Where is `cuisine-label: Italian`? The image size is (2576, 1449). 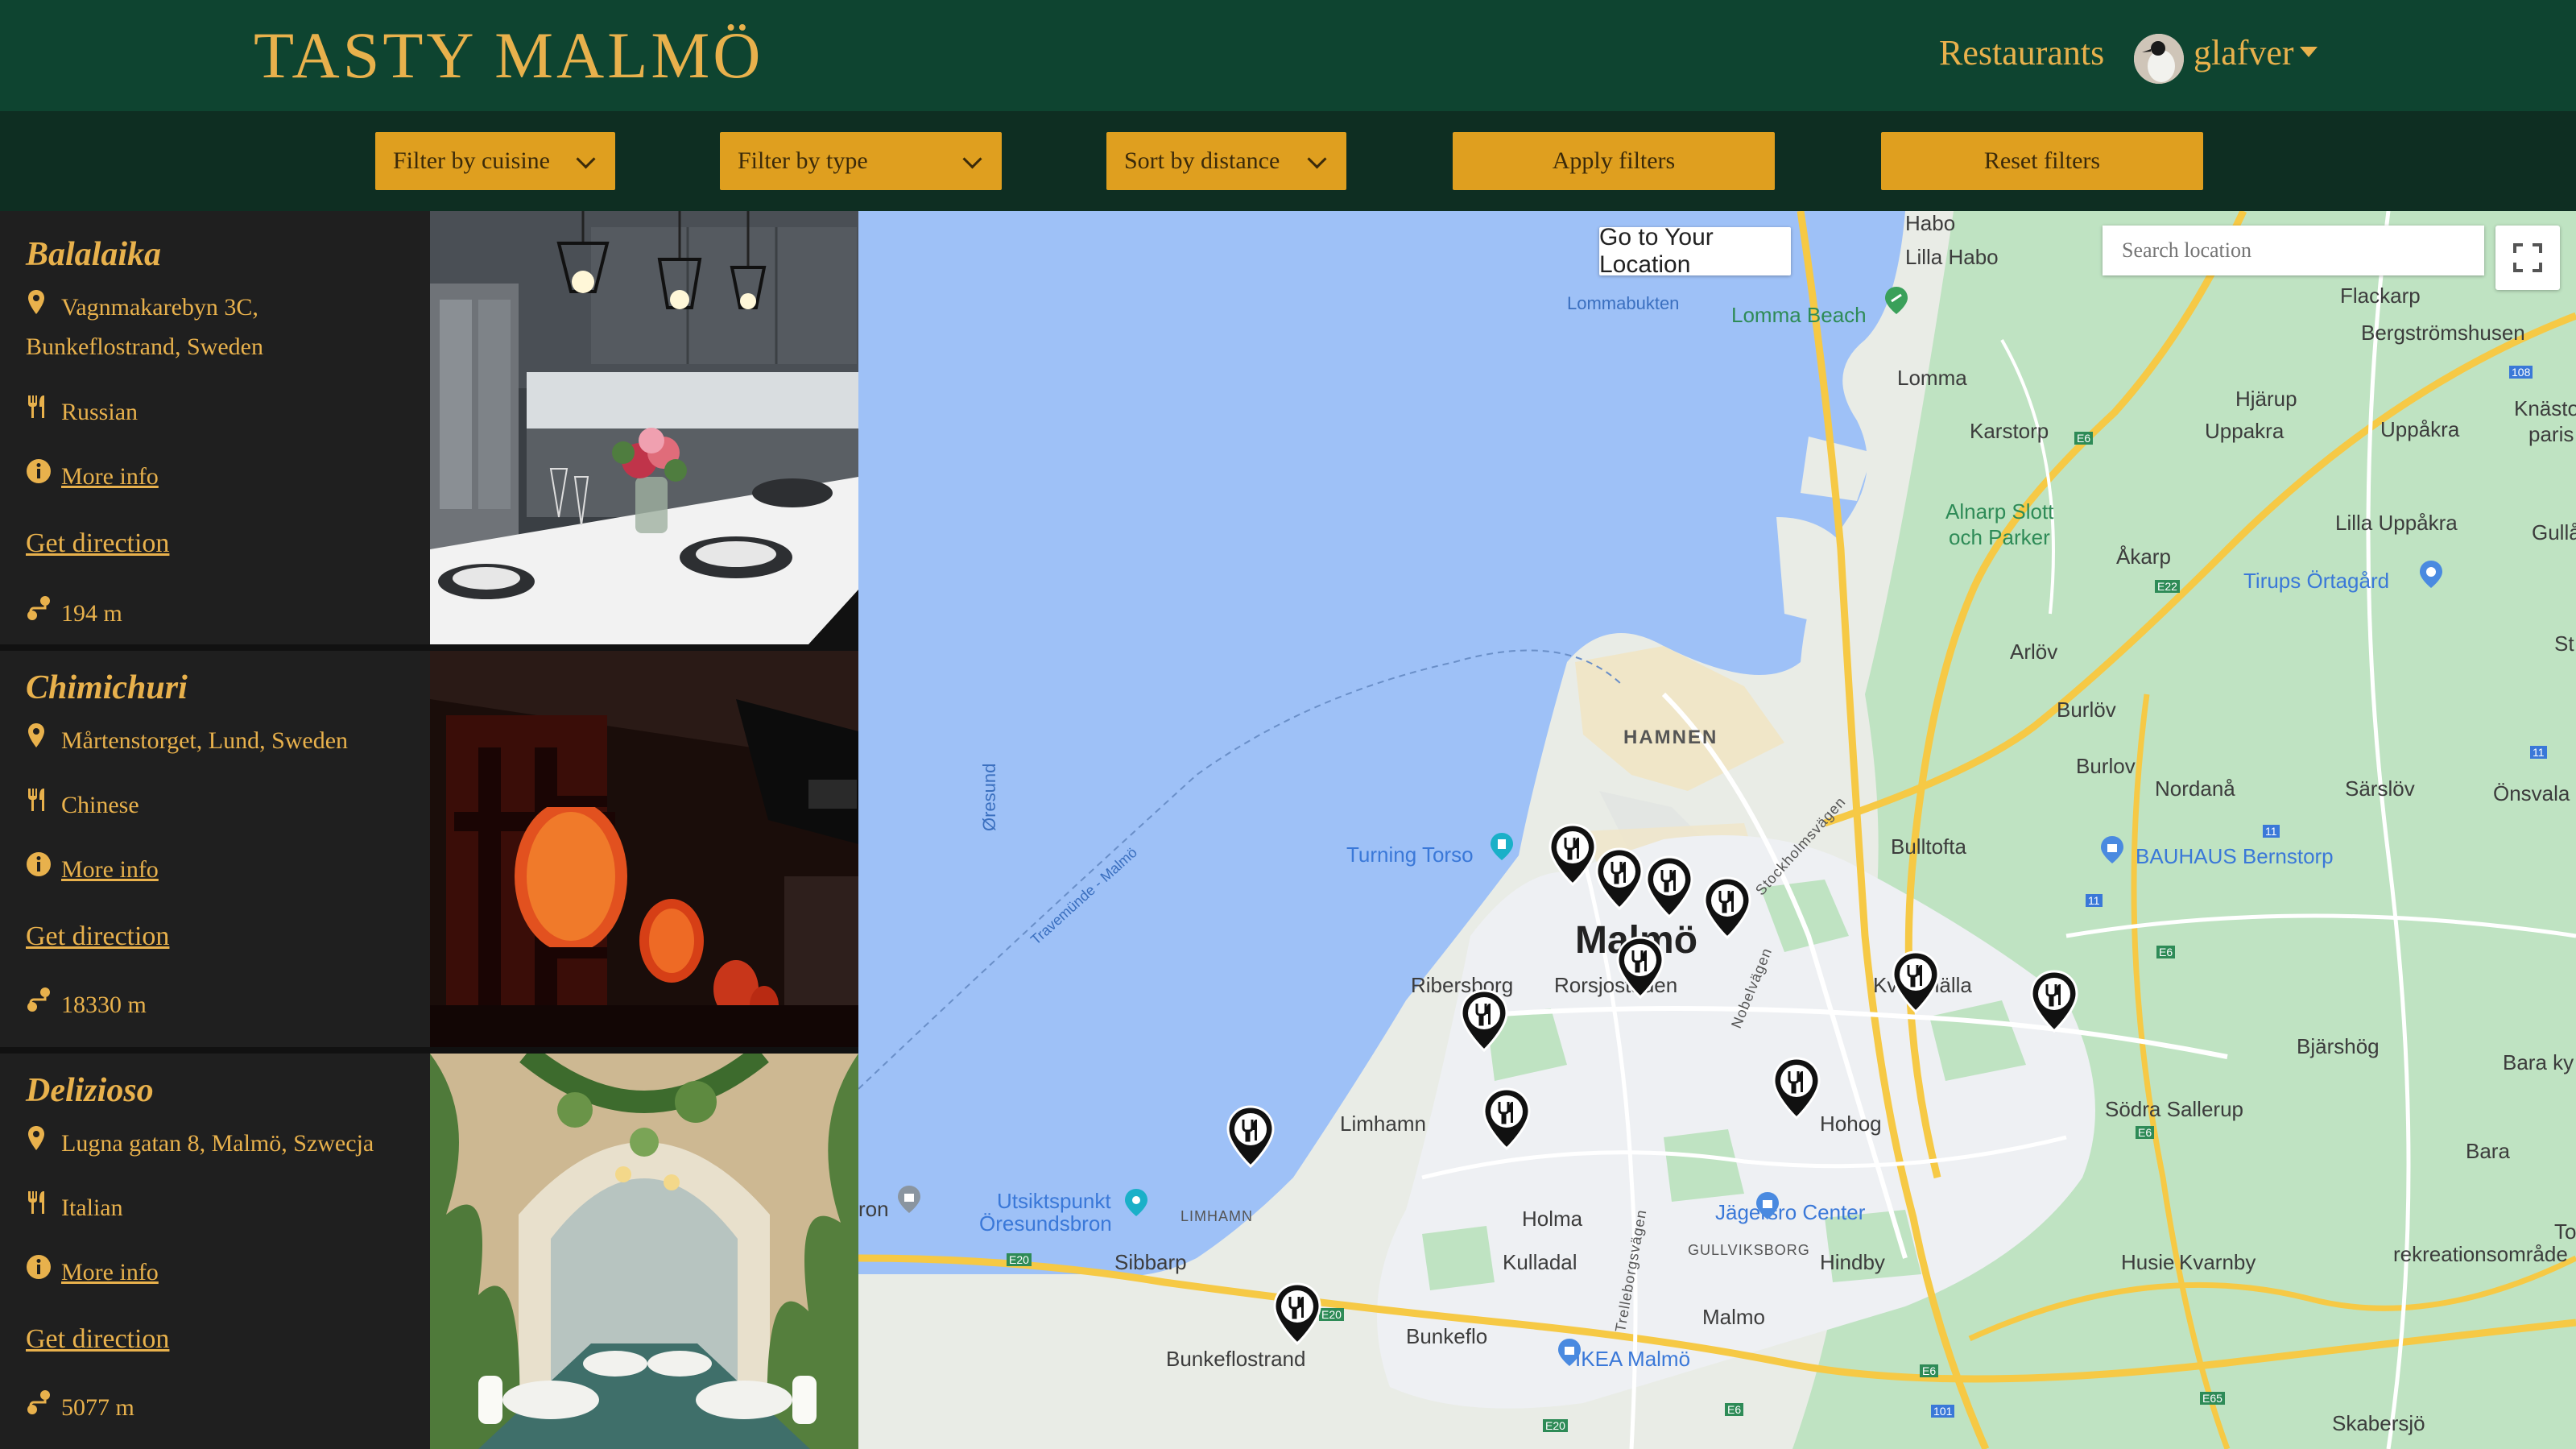 cuisine-label: Italian is located at coordinates (92, 1207).